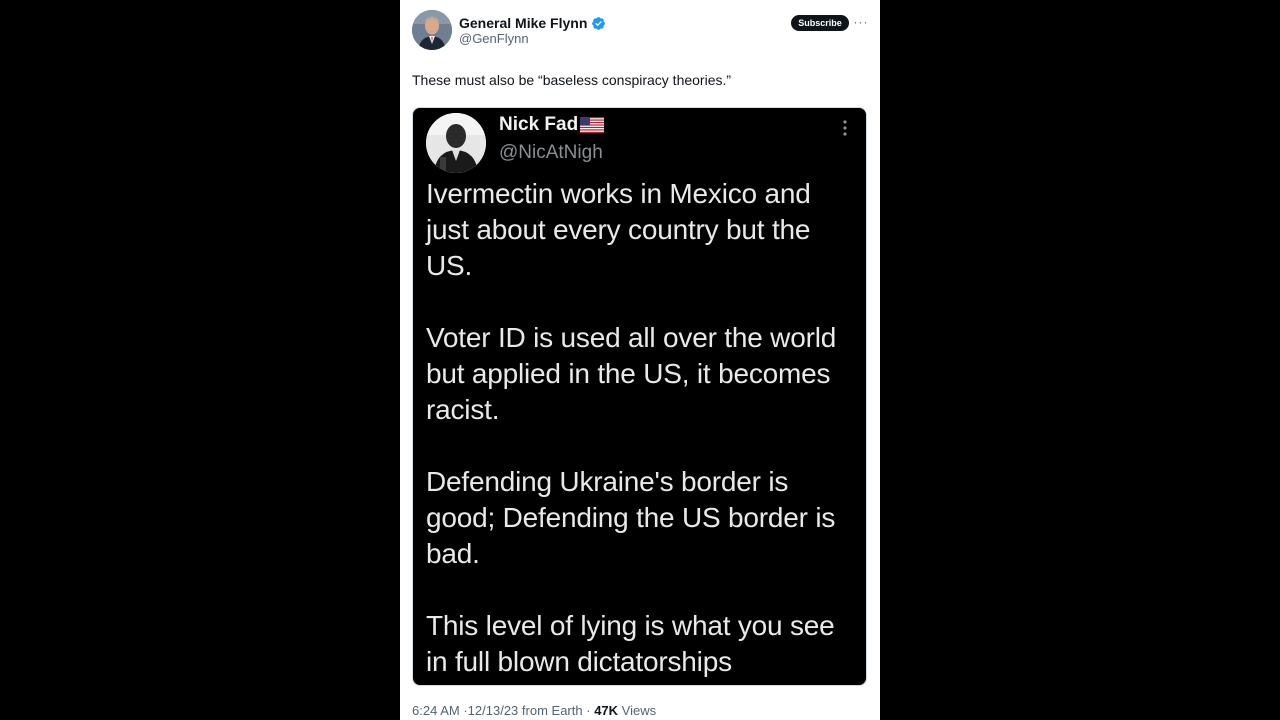  Describe the element at coordinates (523, 23) in the screenshot. I see `author-name: General Mike Flynn` at that location.